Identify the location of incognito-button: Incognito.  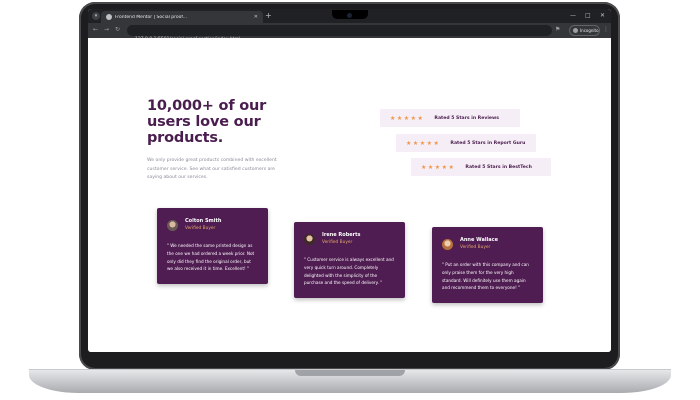
(584, 30).